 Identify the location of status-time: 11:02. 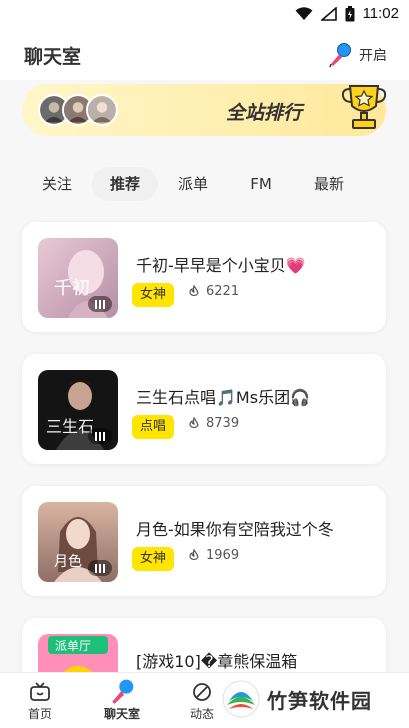
(380, 13).